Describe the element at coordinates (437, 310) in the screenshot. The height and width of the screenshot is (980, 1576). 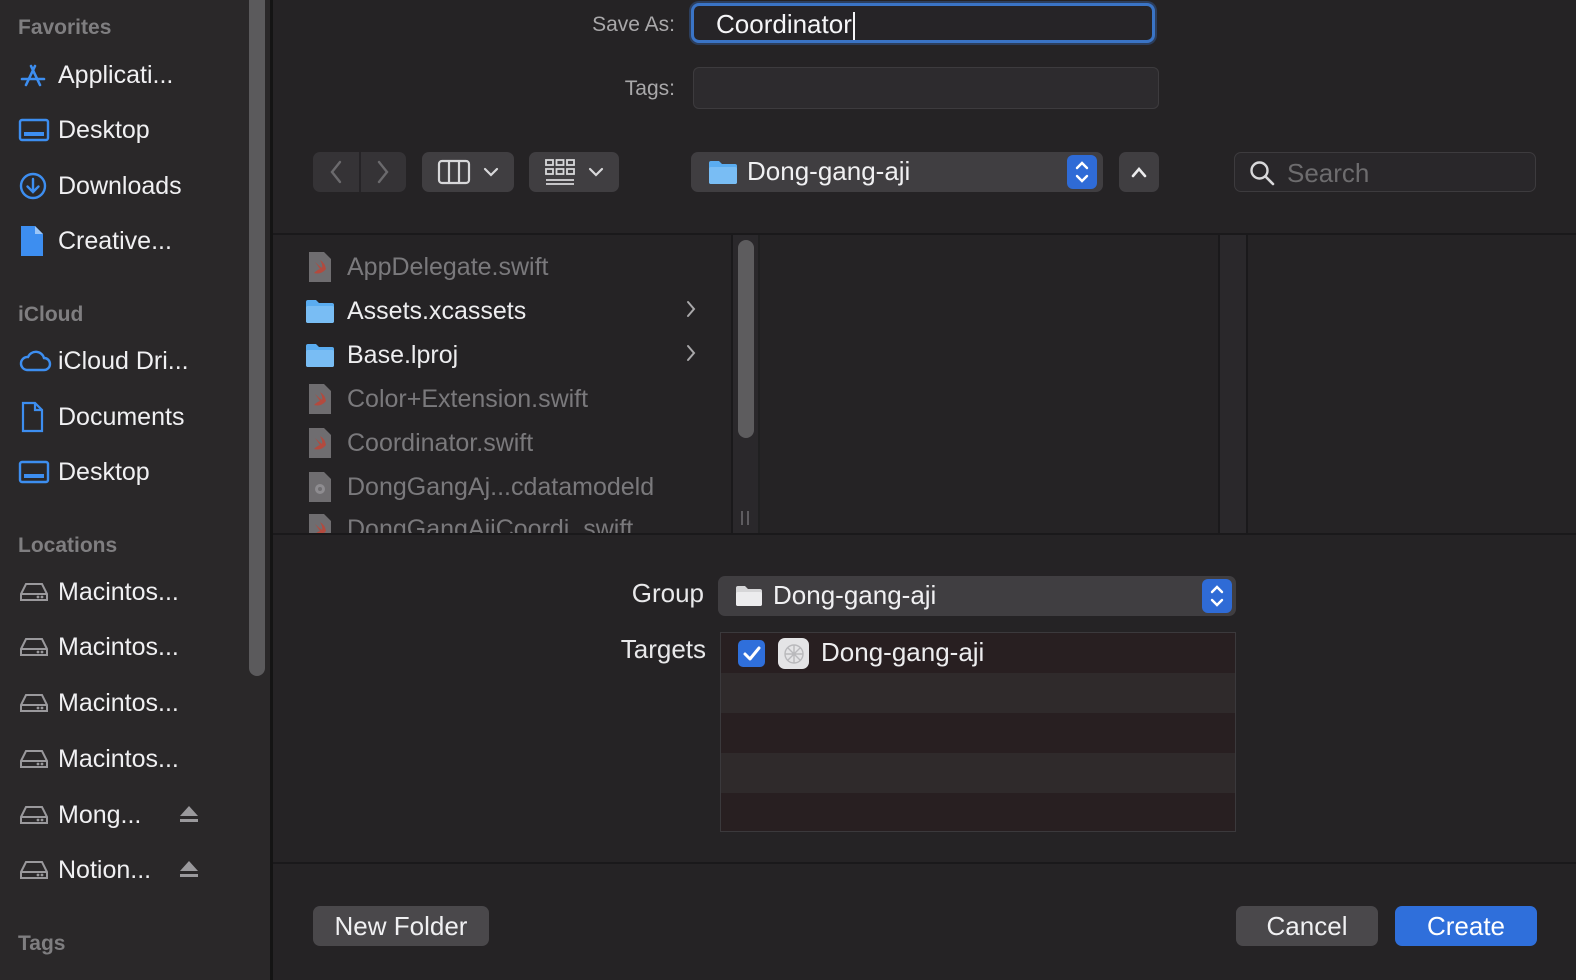
I see `file-name: Assets.xcassets` at that location.